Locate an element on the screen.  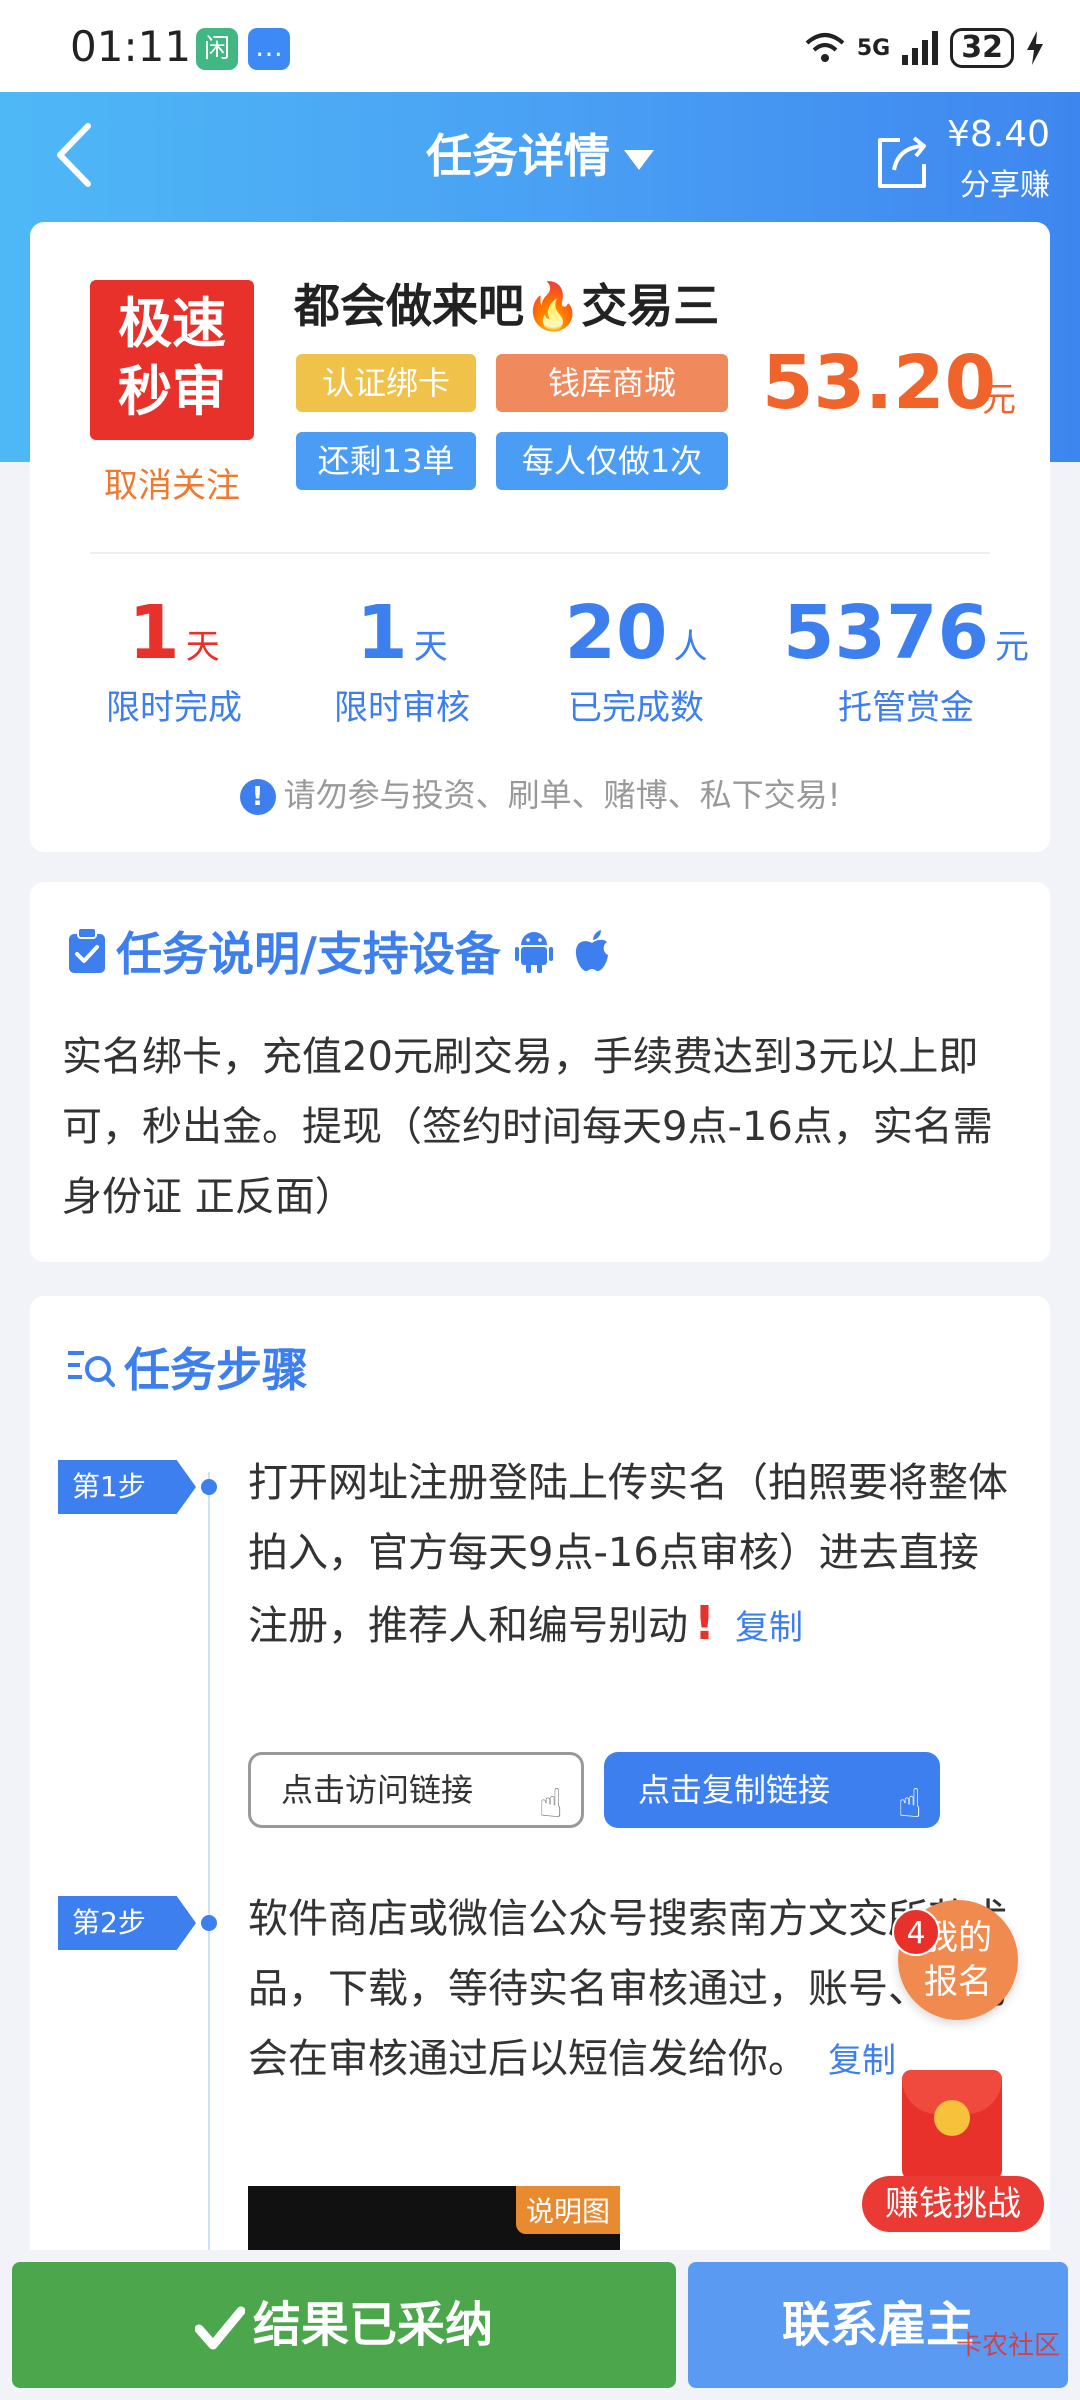
app-notification-icon: 闲 is located at coordinates (217, 49).